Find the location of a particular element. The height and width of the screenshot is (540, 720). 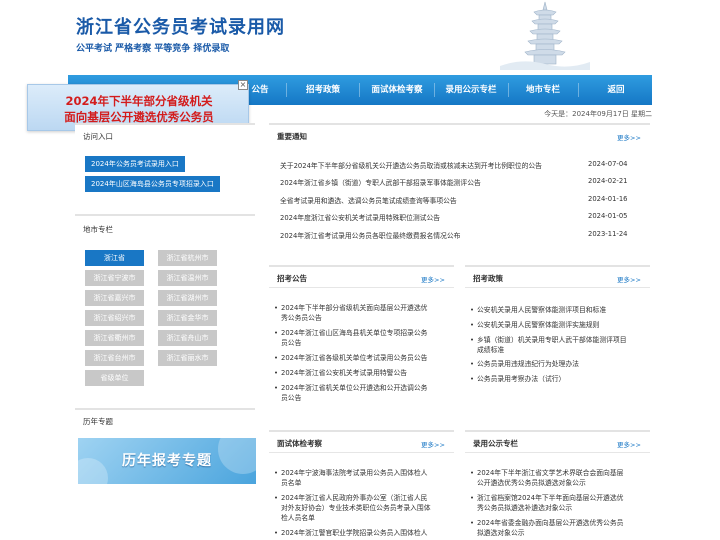

list-item: 2024年浙江警官职业学院招录公务员入围体检人 is located at coordinates (351, 533).